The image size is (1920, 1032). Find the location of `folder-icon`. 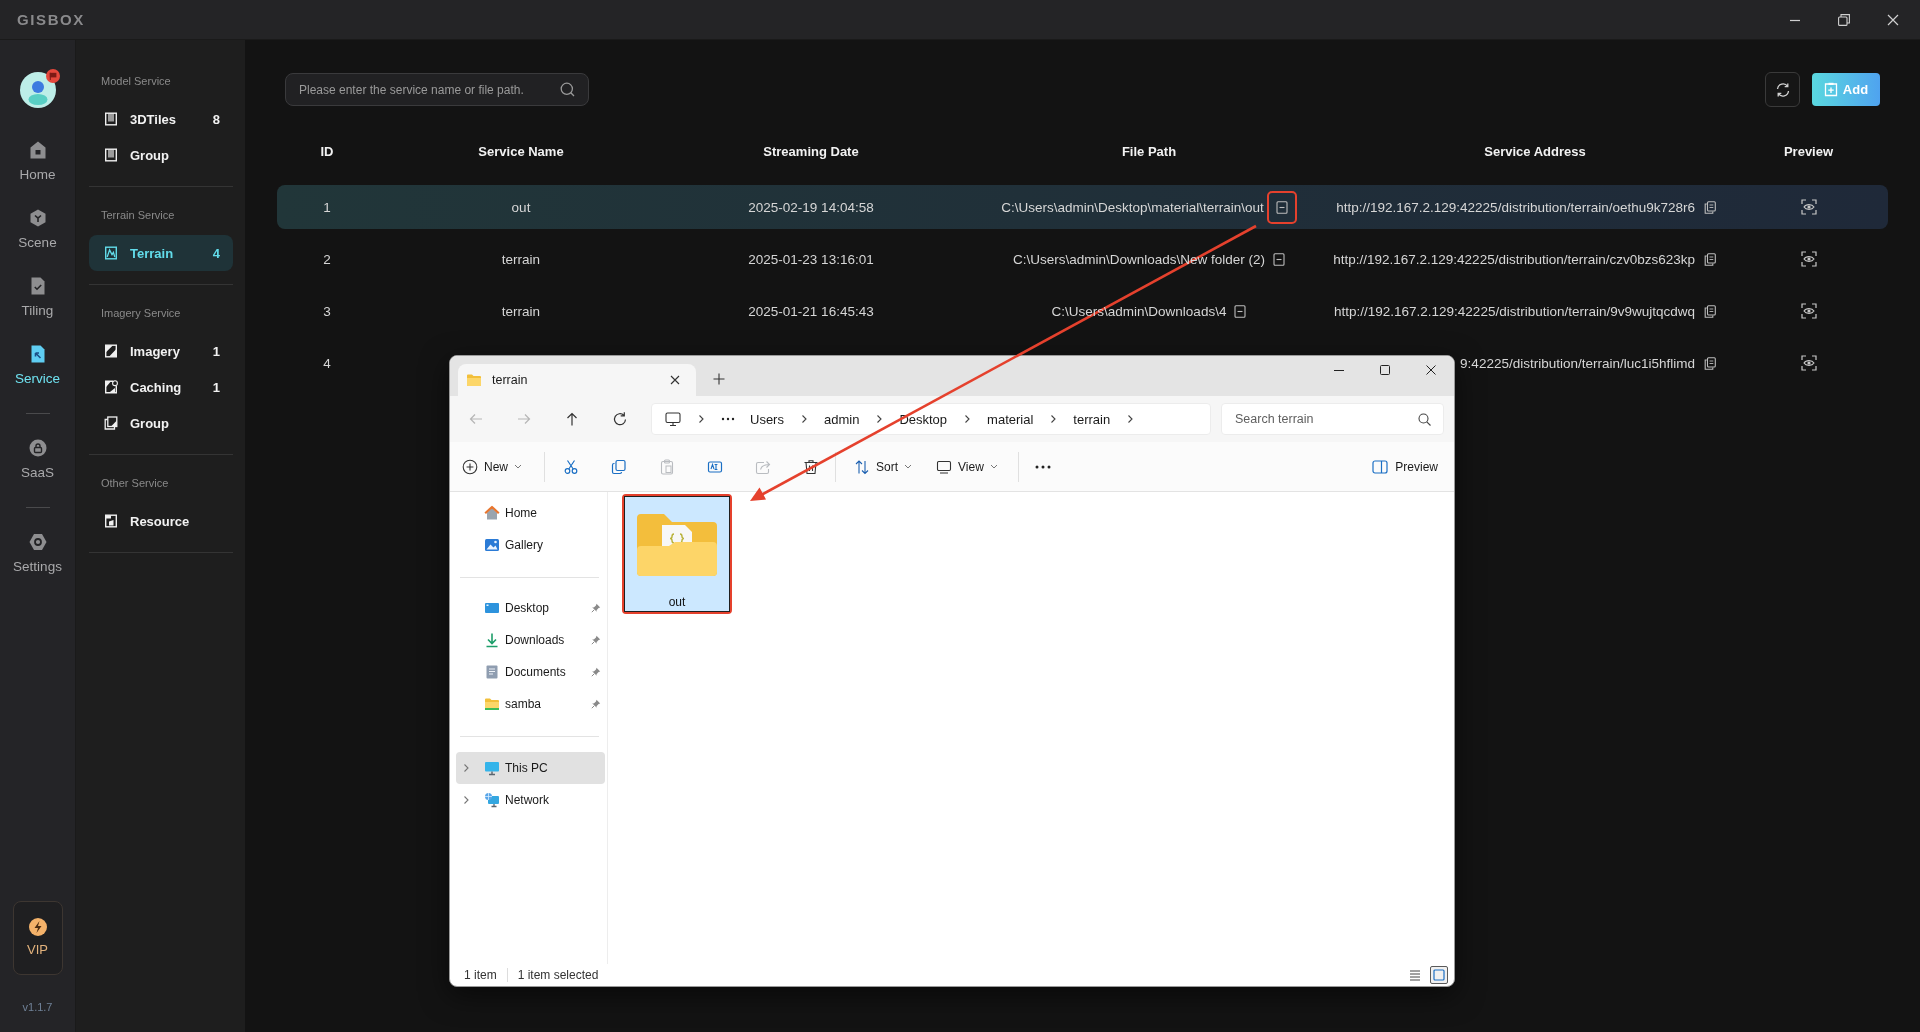

folder-icon is located at coordinates (474, 380).